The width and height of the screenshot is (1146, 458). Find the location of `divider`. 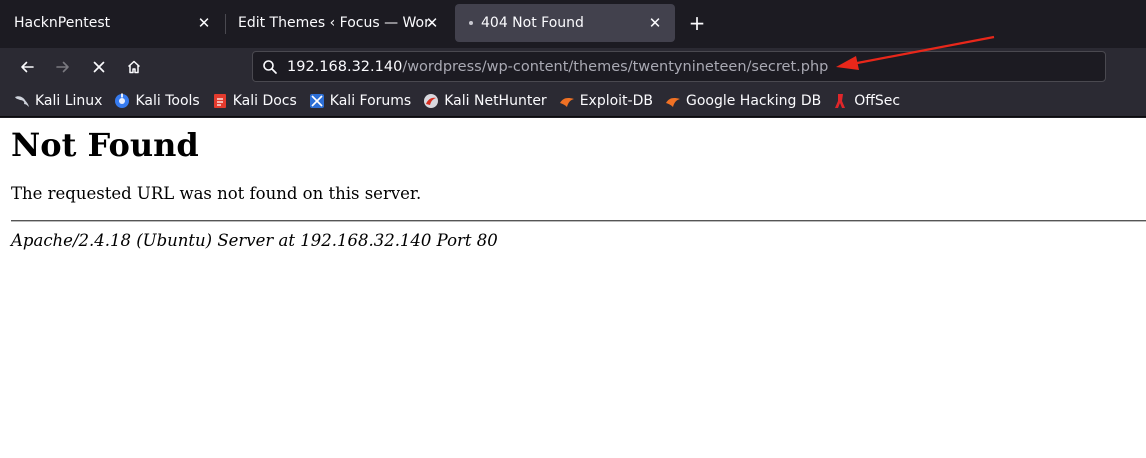

divider is located at coordinates (578, 221).